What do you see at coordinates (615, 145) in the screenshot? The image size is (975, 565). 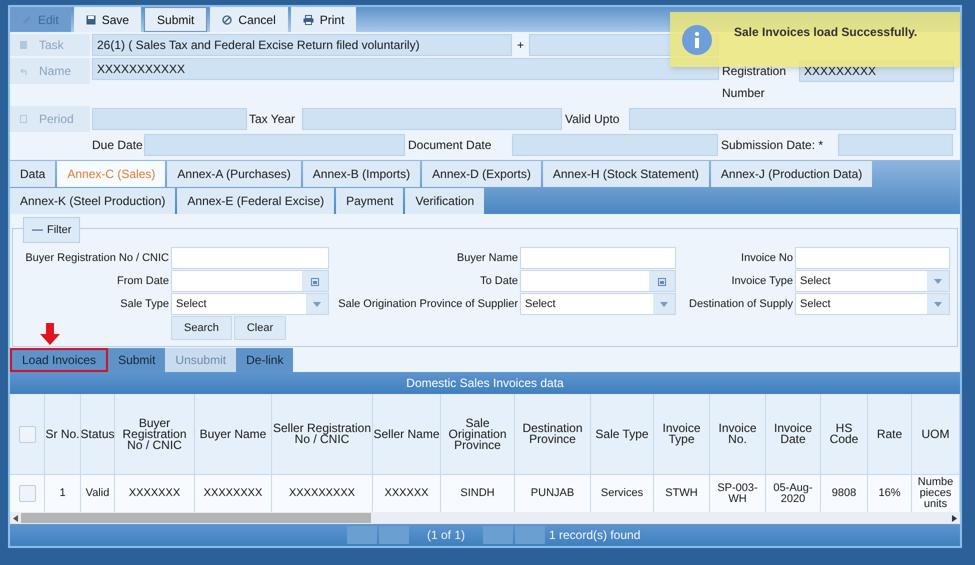 I see `document-date-field` at bounding box center [615, 145].